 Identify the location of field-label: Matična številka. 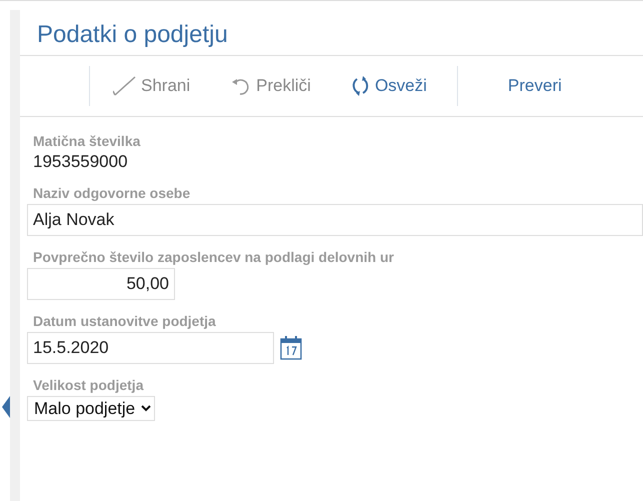
(87, 141).